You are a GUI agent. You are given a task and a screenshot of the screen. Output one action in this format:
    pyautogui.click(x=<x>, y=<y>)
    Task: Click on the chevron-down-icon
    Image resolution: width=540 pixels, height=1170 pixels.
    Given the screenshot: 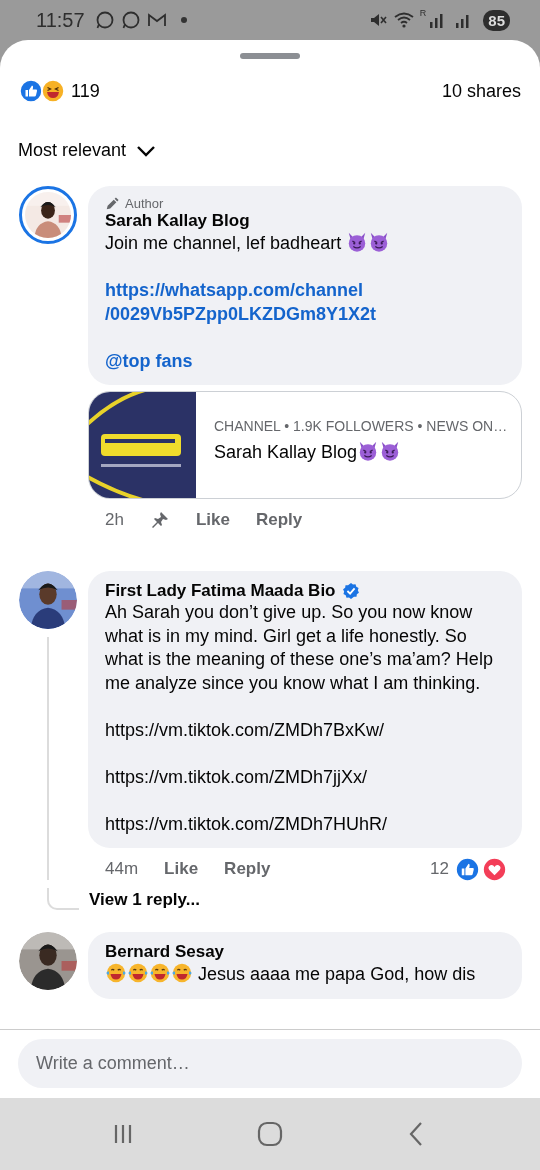 What is the action you would take?
    pyautogui.click(x=146, y=150)
    